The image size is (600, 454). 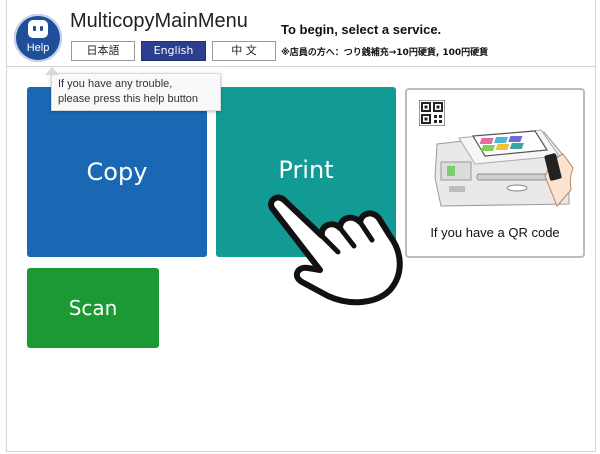 What do you see at coordinates (301, 66) in the screenshot?
I see `header-divider` at bounding box center [301, 66].